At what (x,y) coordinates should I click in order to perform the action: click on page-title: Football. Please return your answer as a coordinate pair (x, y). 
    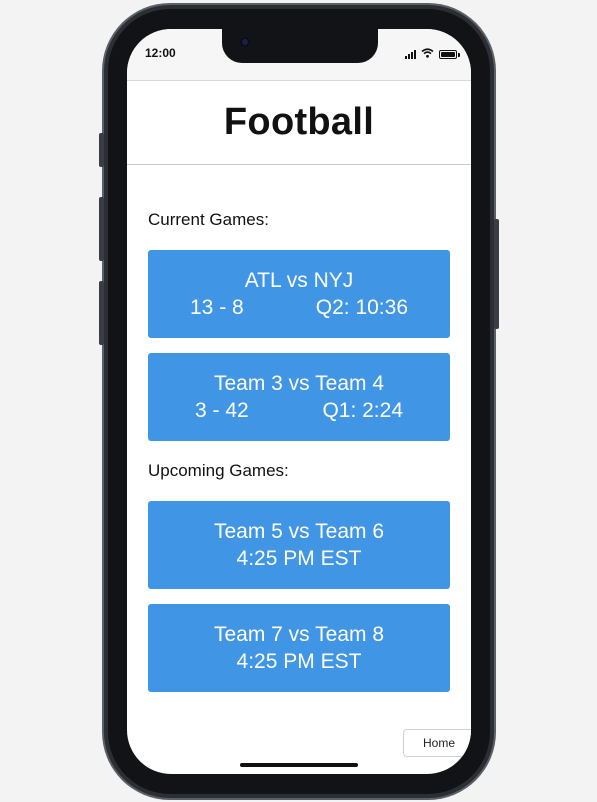
    Looking at the image, I should click on (299, 122).